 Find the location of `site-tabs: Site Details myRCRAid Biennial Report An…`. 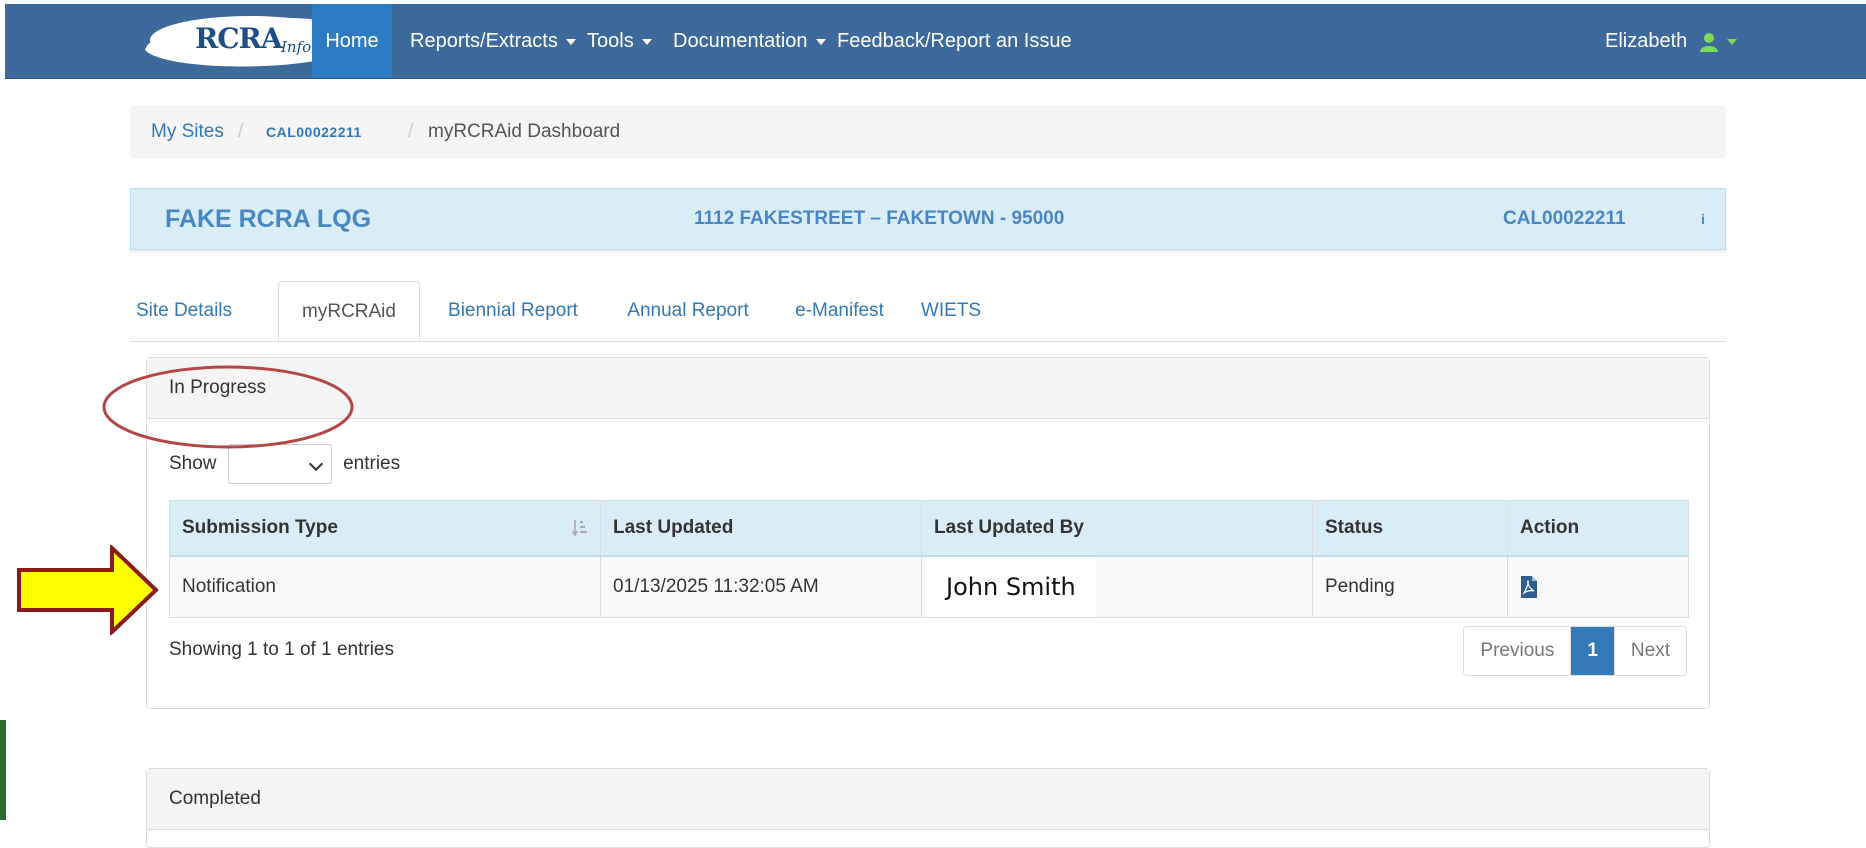

site-tabs: Site Details myRCRAid Biennial Report An… is located at coordinates (928, 311).